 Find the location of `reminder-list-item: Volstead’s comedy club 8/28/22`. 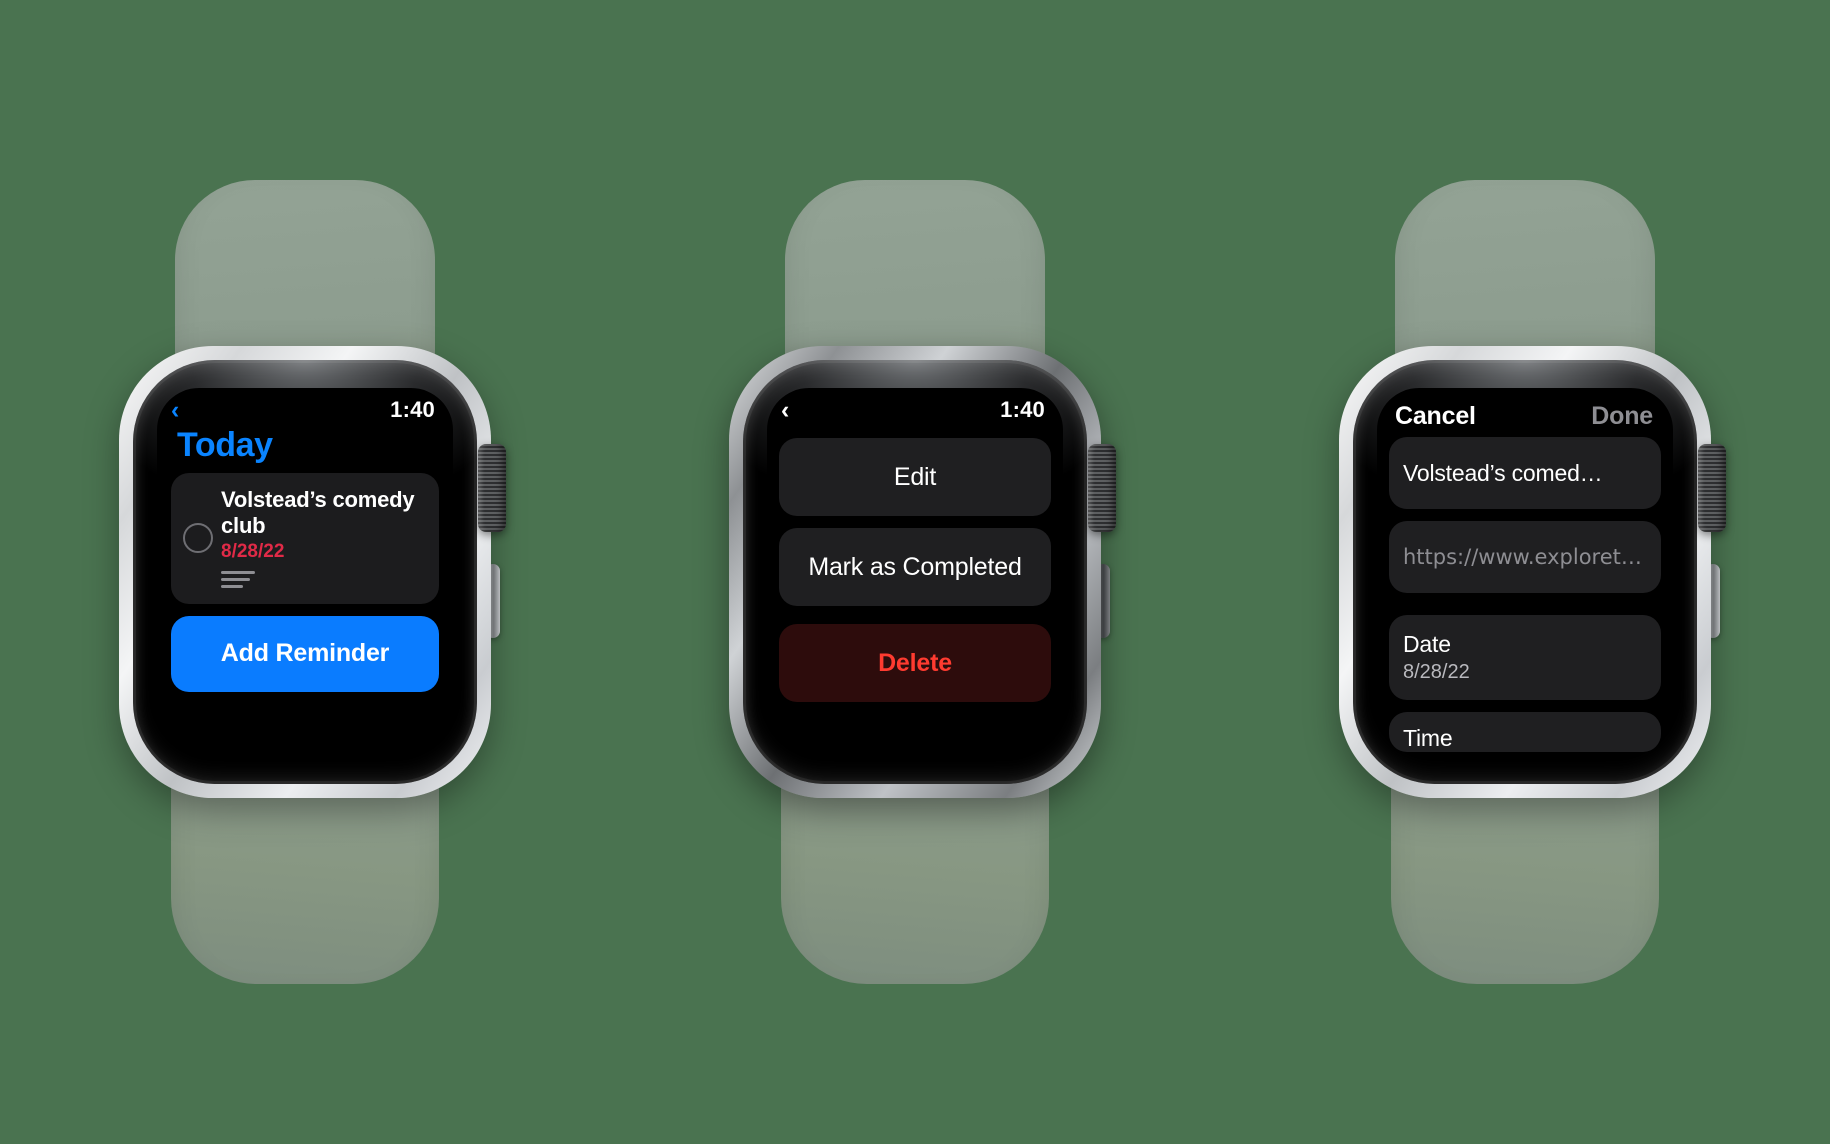

reminder-list-item: Volstead’s comedy club 8/28/22 is located at coordinates (305, 538).